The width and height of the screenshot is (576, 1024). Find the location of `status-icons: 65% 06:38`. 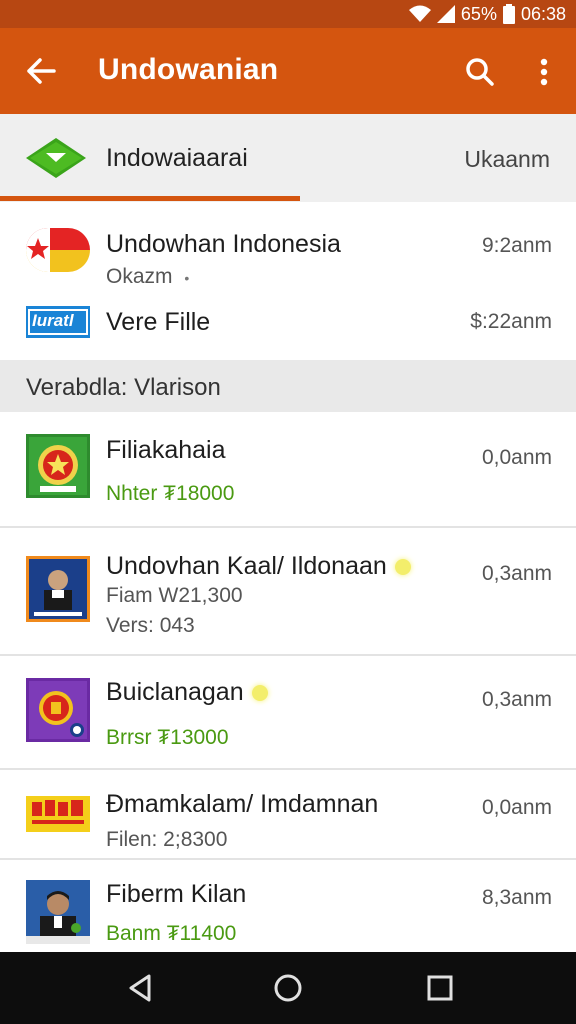

status-icons: 65% 06:38 is located at coordinates (487, 14).